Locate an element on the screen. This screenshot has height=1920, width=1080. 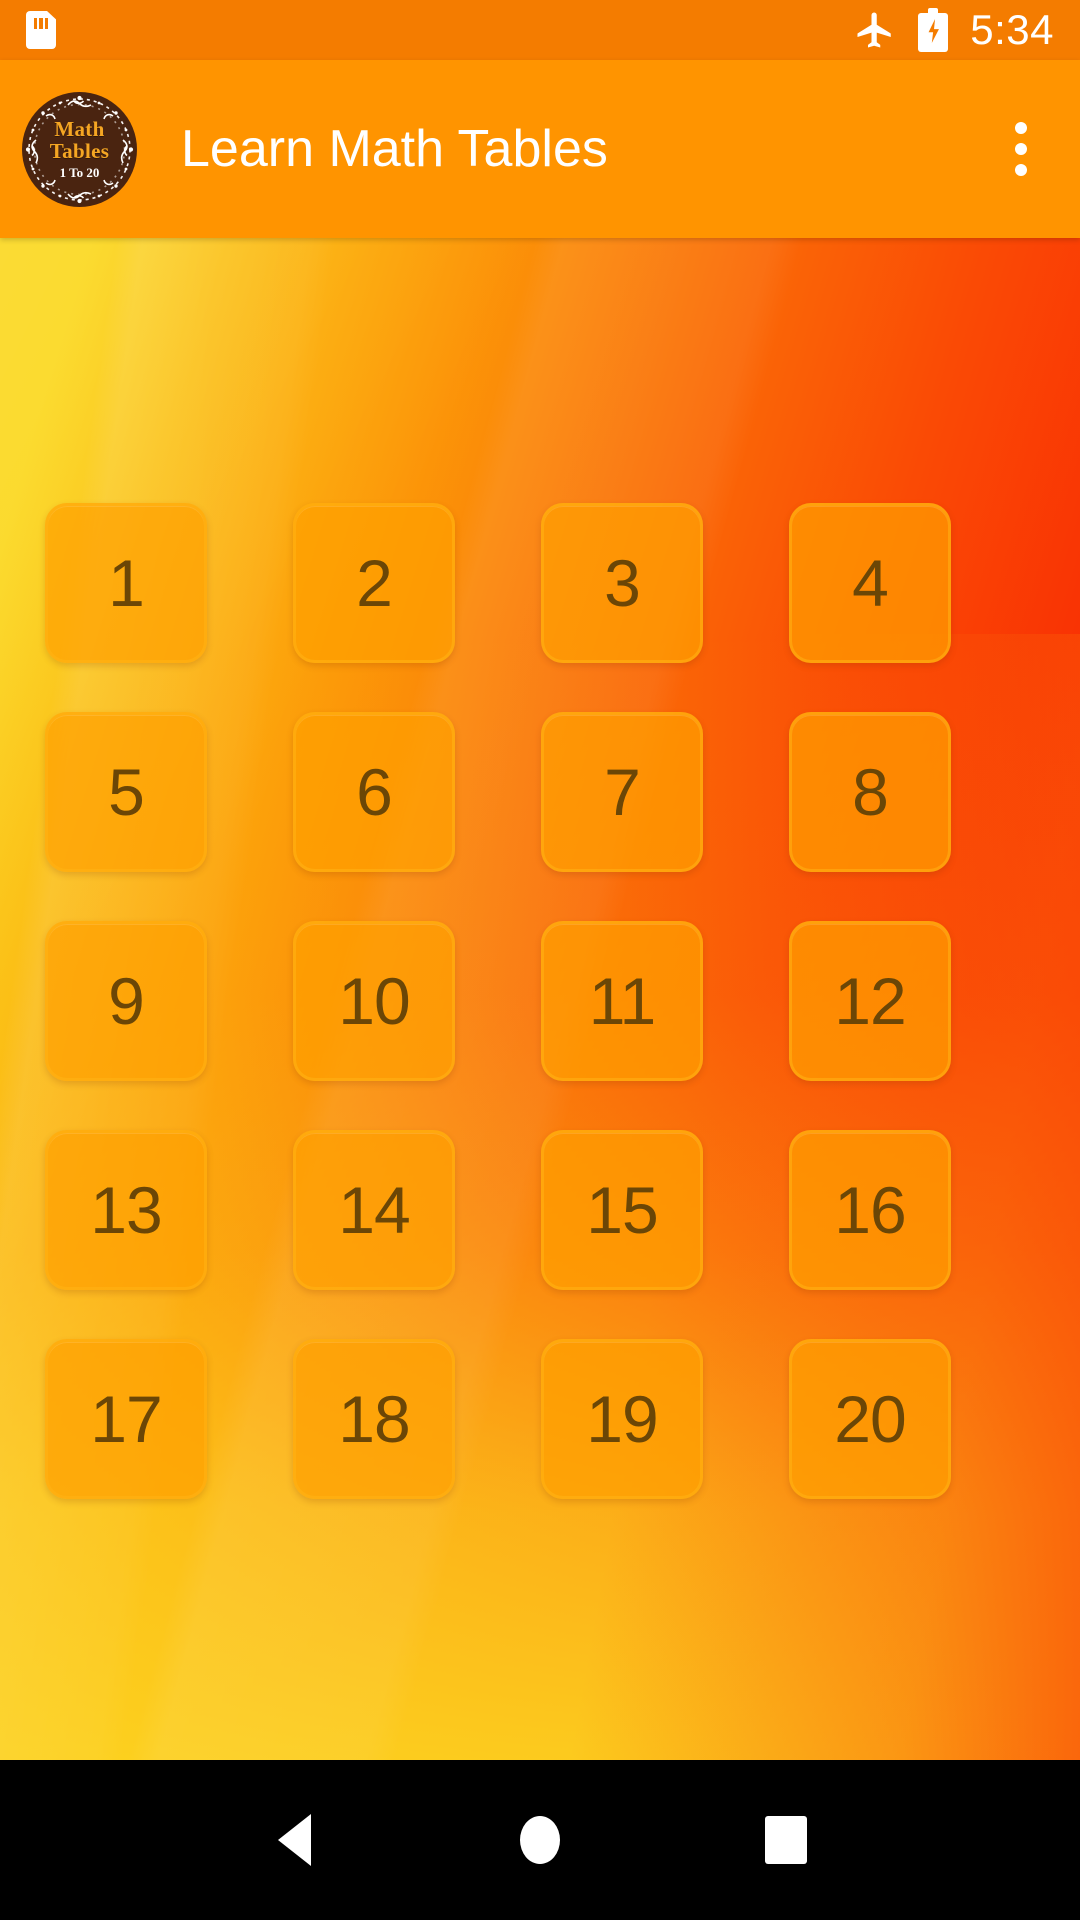
number-button-3: 3 is located at coordinates (622, 583).